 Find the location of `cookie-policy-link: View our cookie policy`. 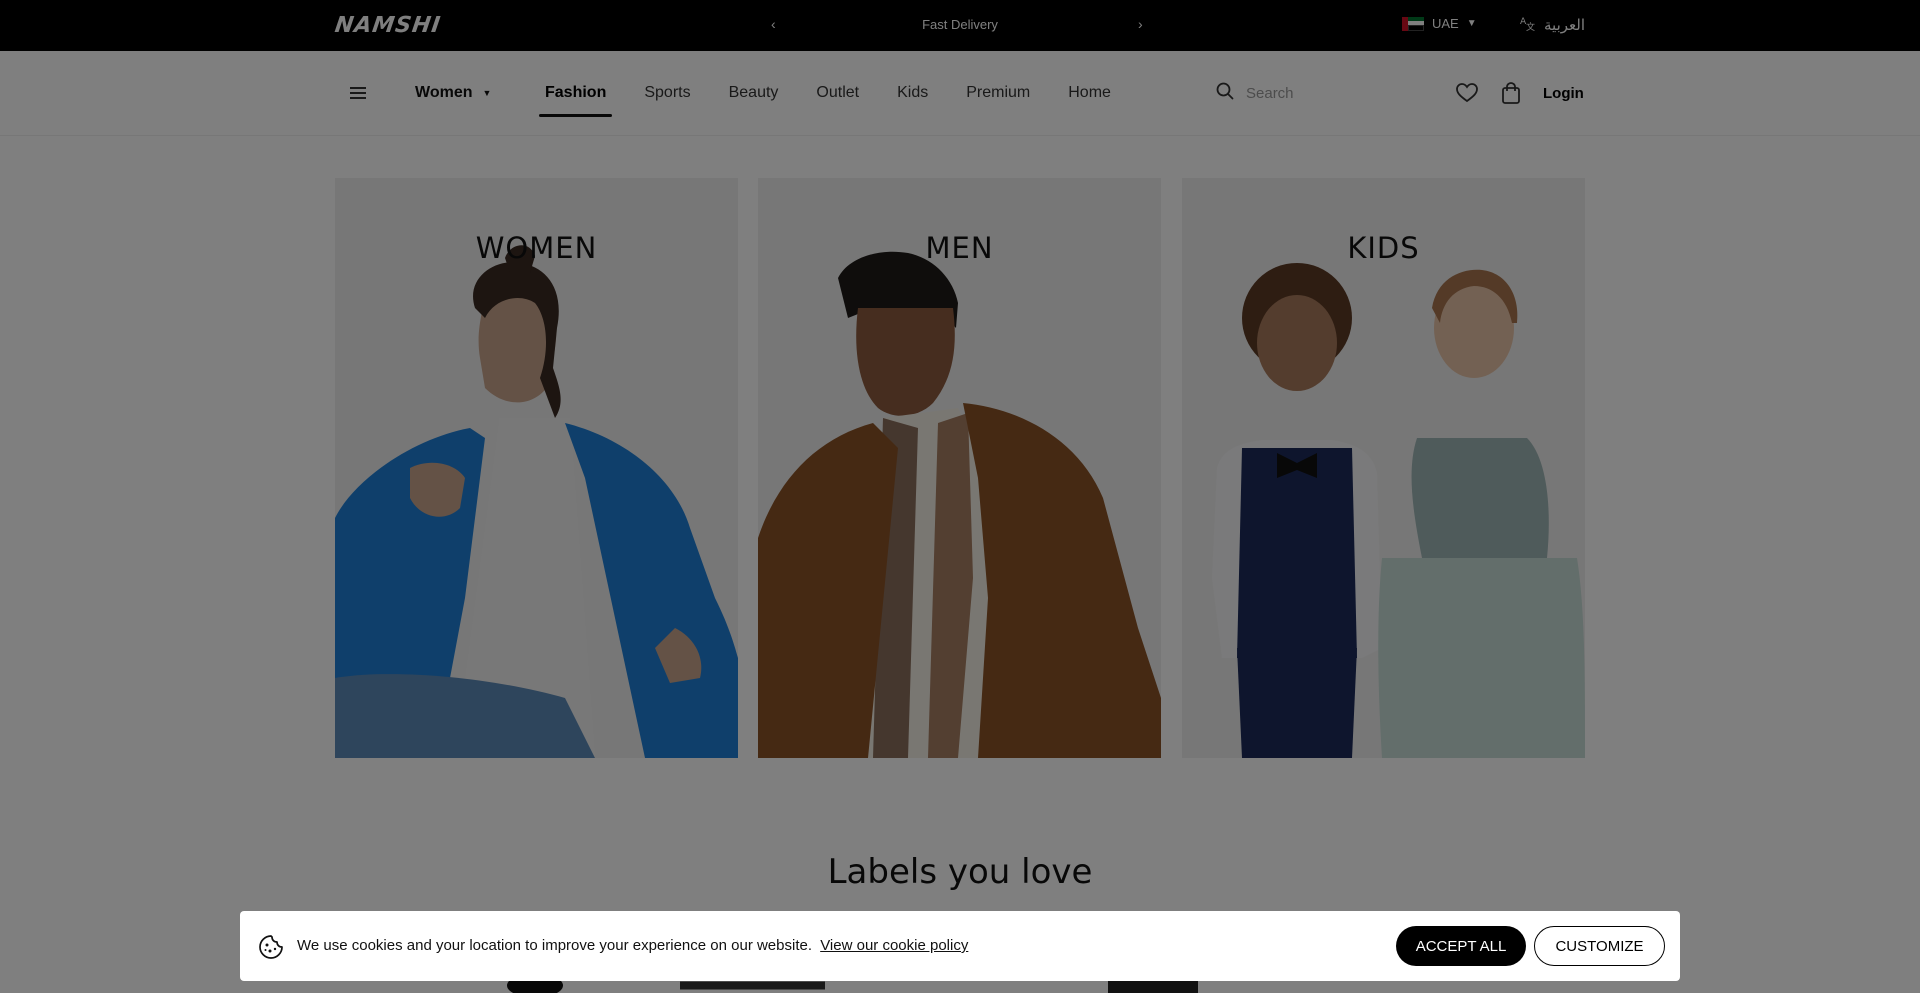

cookie-policy-link: View our cookie policy is located at coordinates (894, 945).